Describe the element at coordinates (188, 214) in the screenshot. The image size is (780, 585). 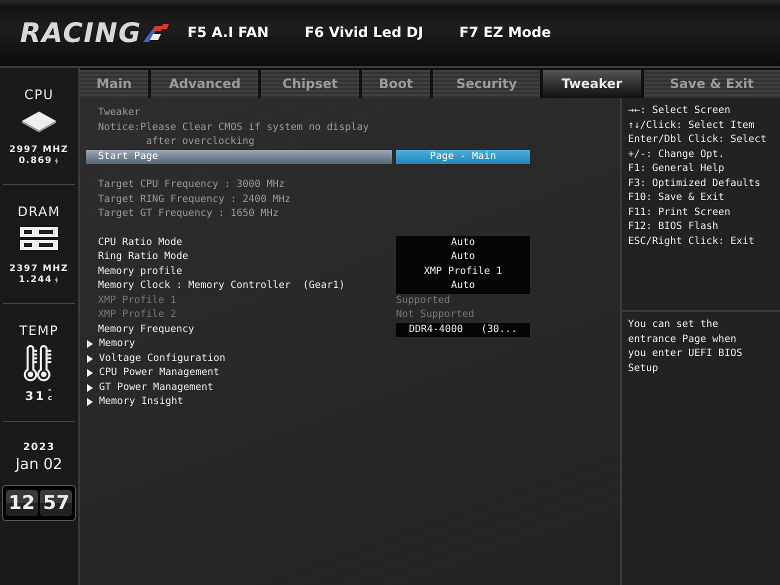
I see `info-text: Target GT Frequency : 1650 MHz` at that location.